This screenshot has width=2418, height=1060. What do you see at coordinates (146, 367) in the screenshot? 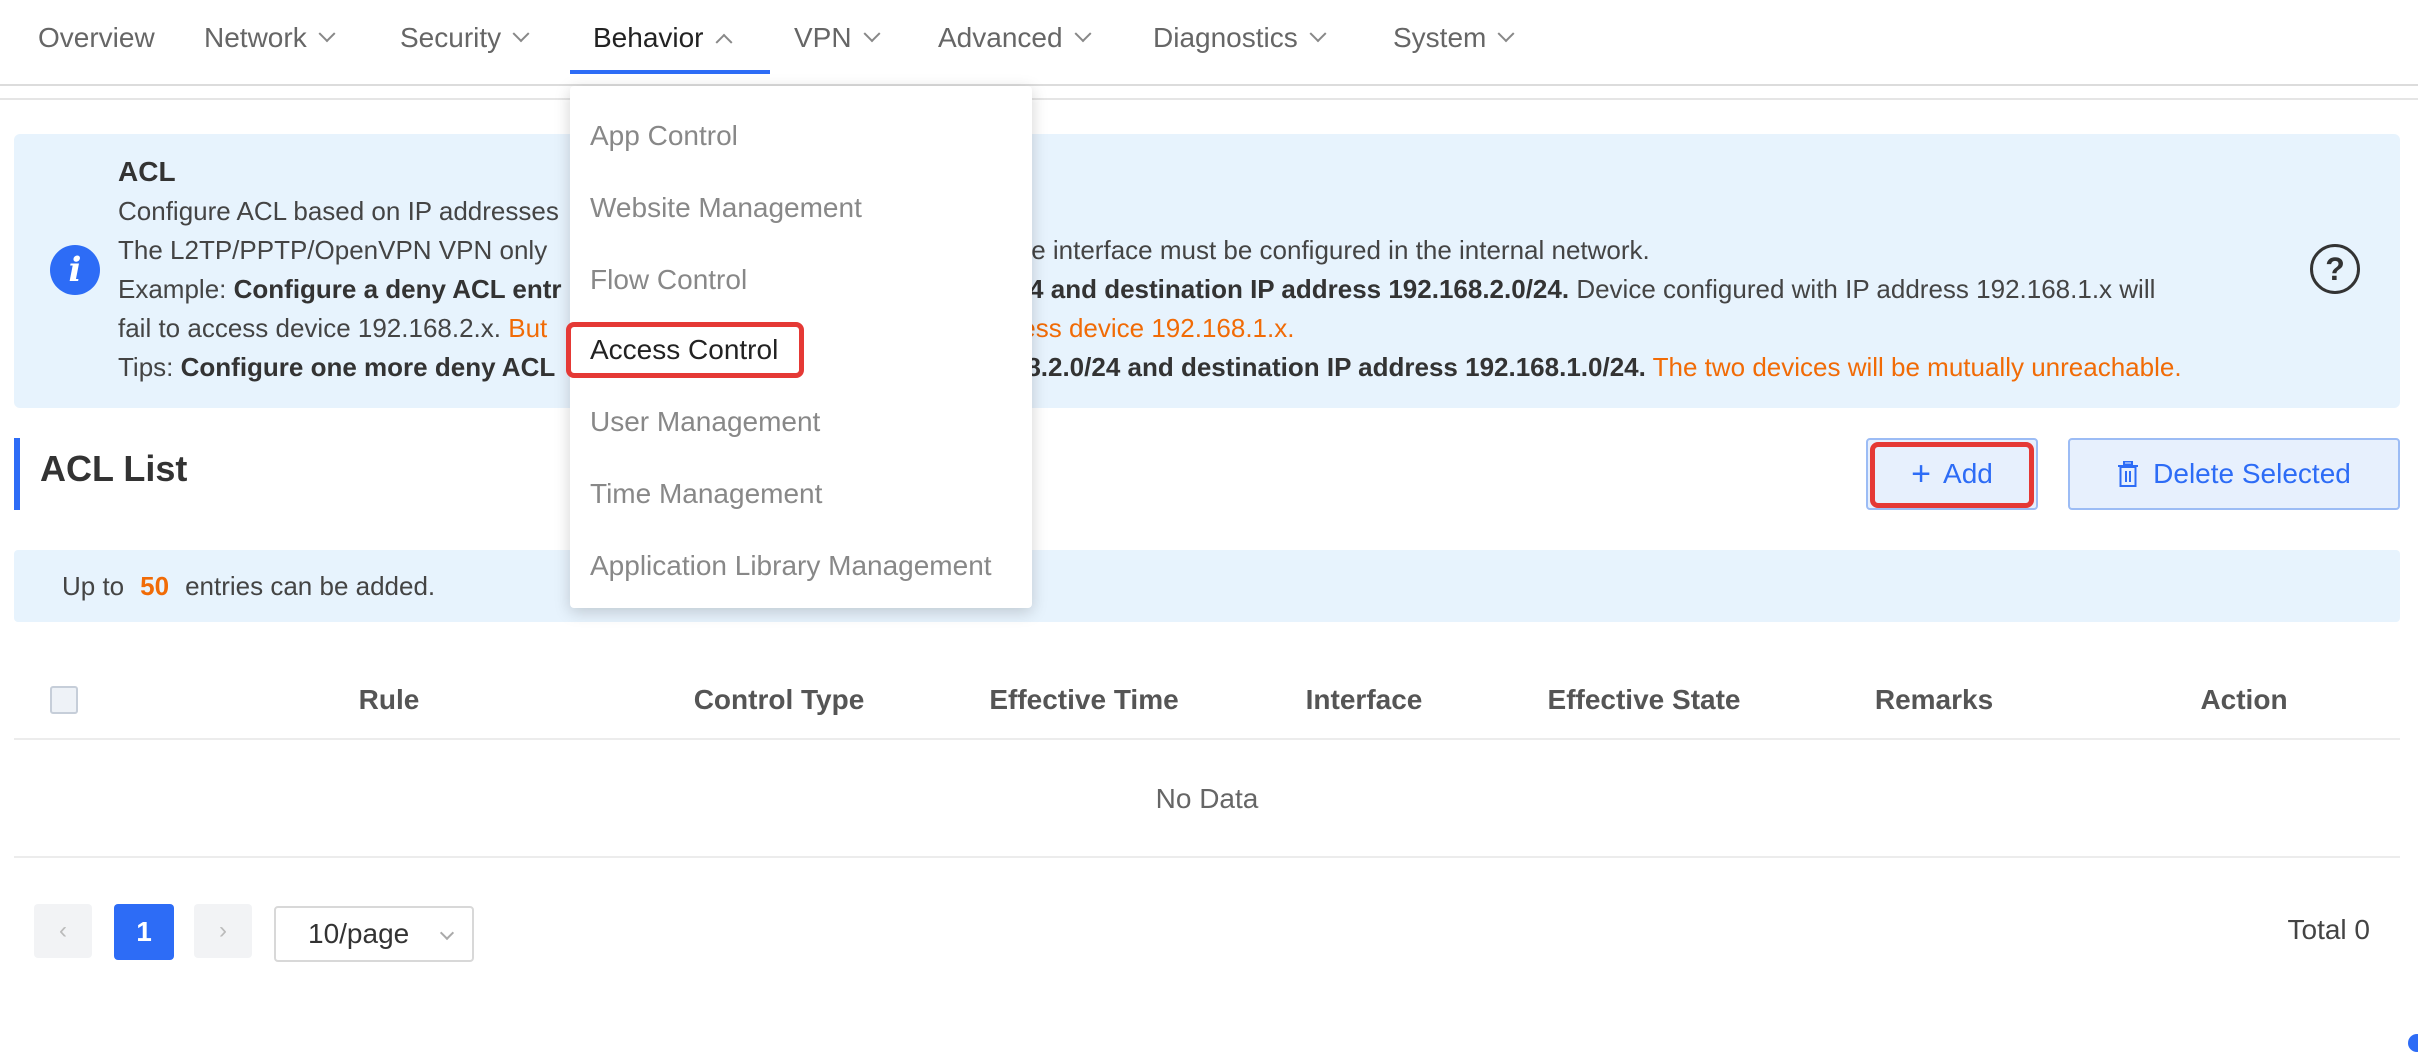
I see `info-line-text: Tips:` at bounding box center [146, 367].